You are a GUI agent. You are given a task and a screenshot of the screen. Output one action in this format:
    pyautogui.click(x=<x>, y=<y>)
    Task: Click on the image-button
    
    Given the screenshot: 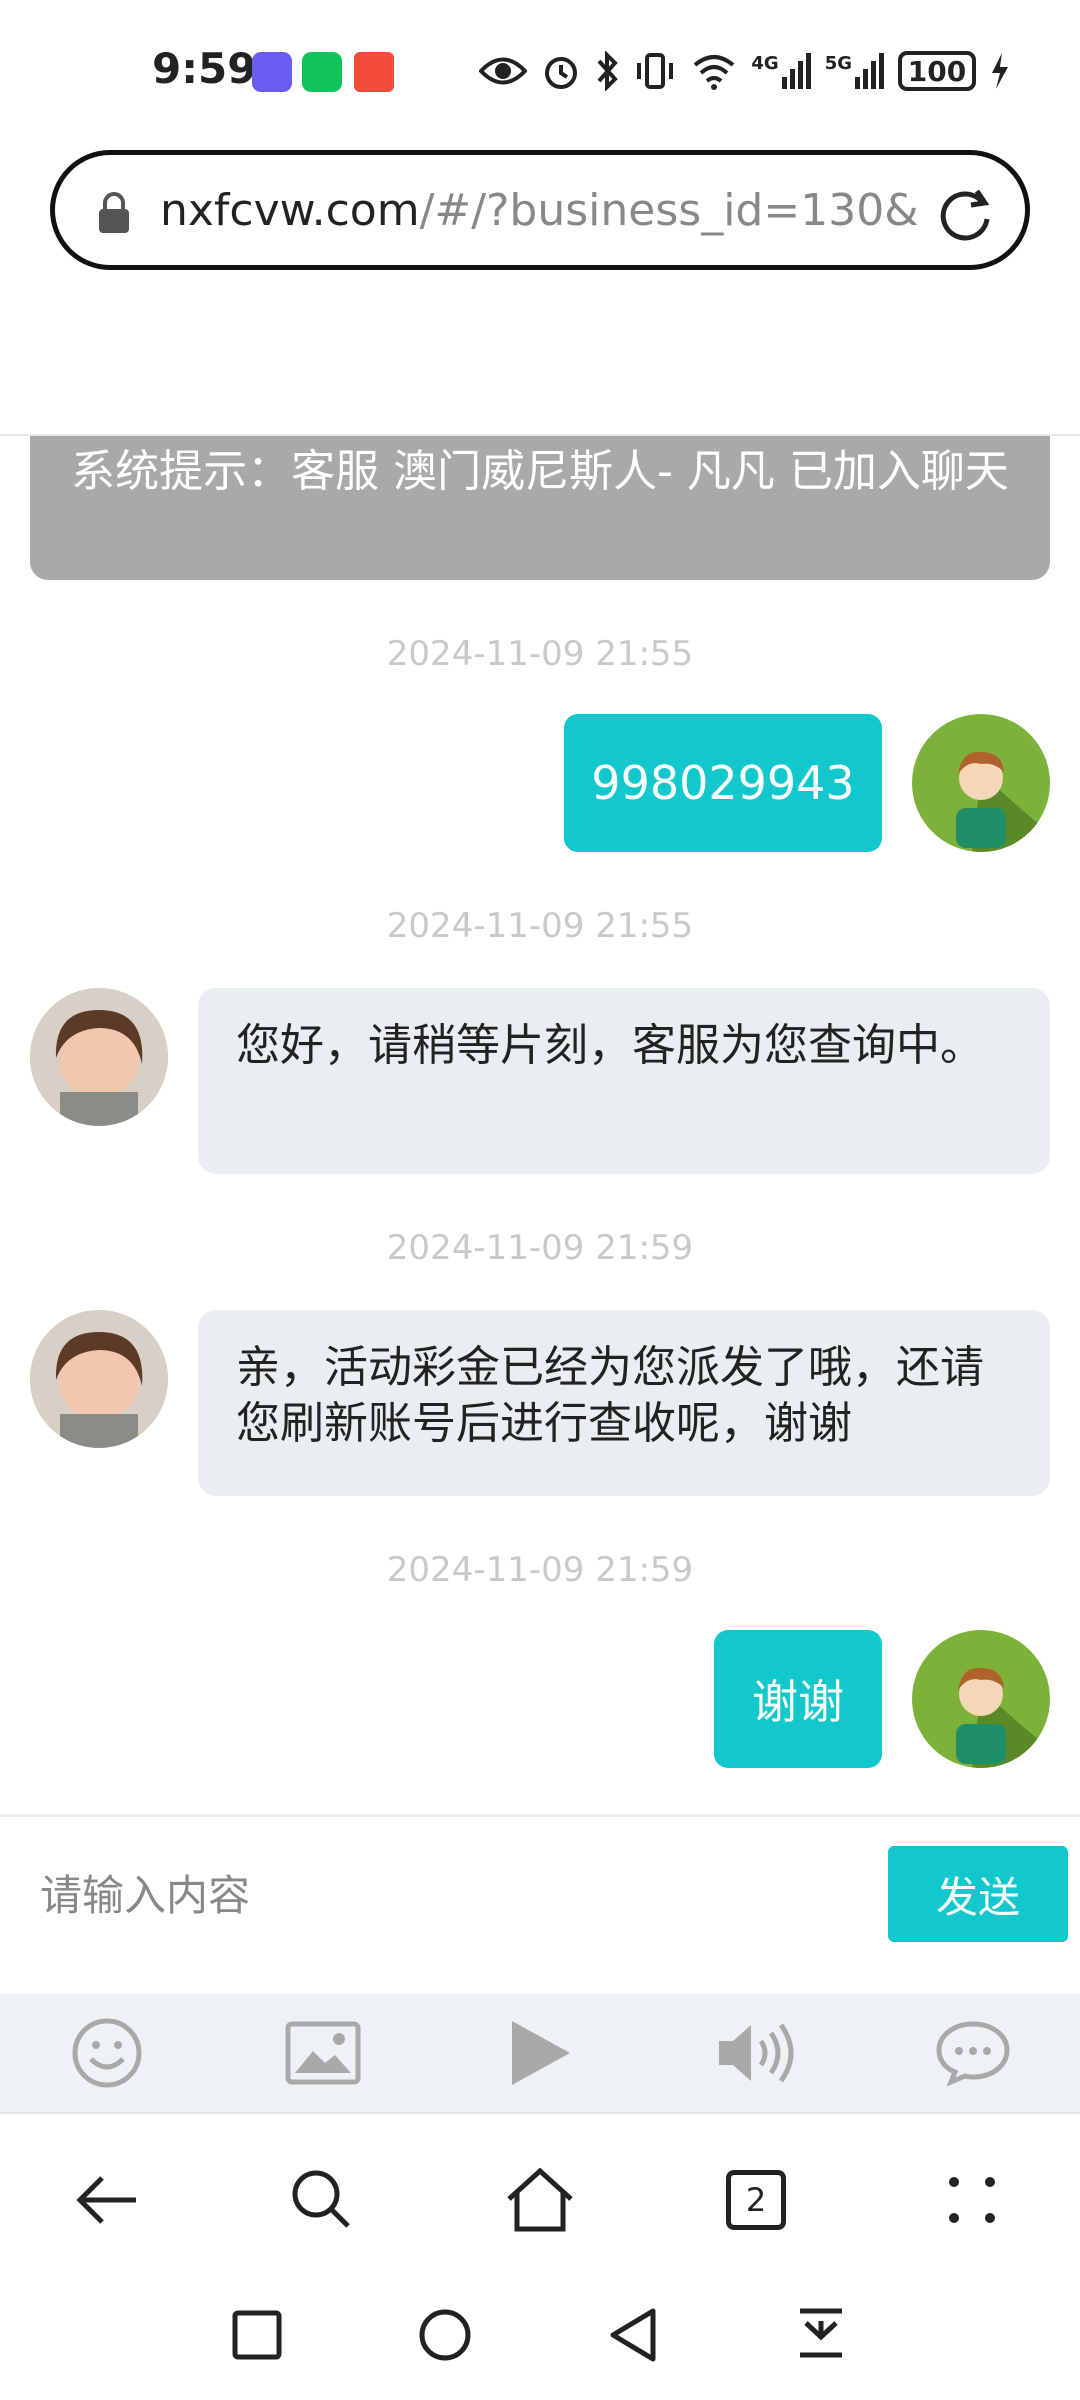 What is the action you would take?
    pyautogui.click(x=323, y=2053)
    